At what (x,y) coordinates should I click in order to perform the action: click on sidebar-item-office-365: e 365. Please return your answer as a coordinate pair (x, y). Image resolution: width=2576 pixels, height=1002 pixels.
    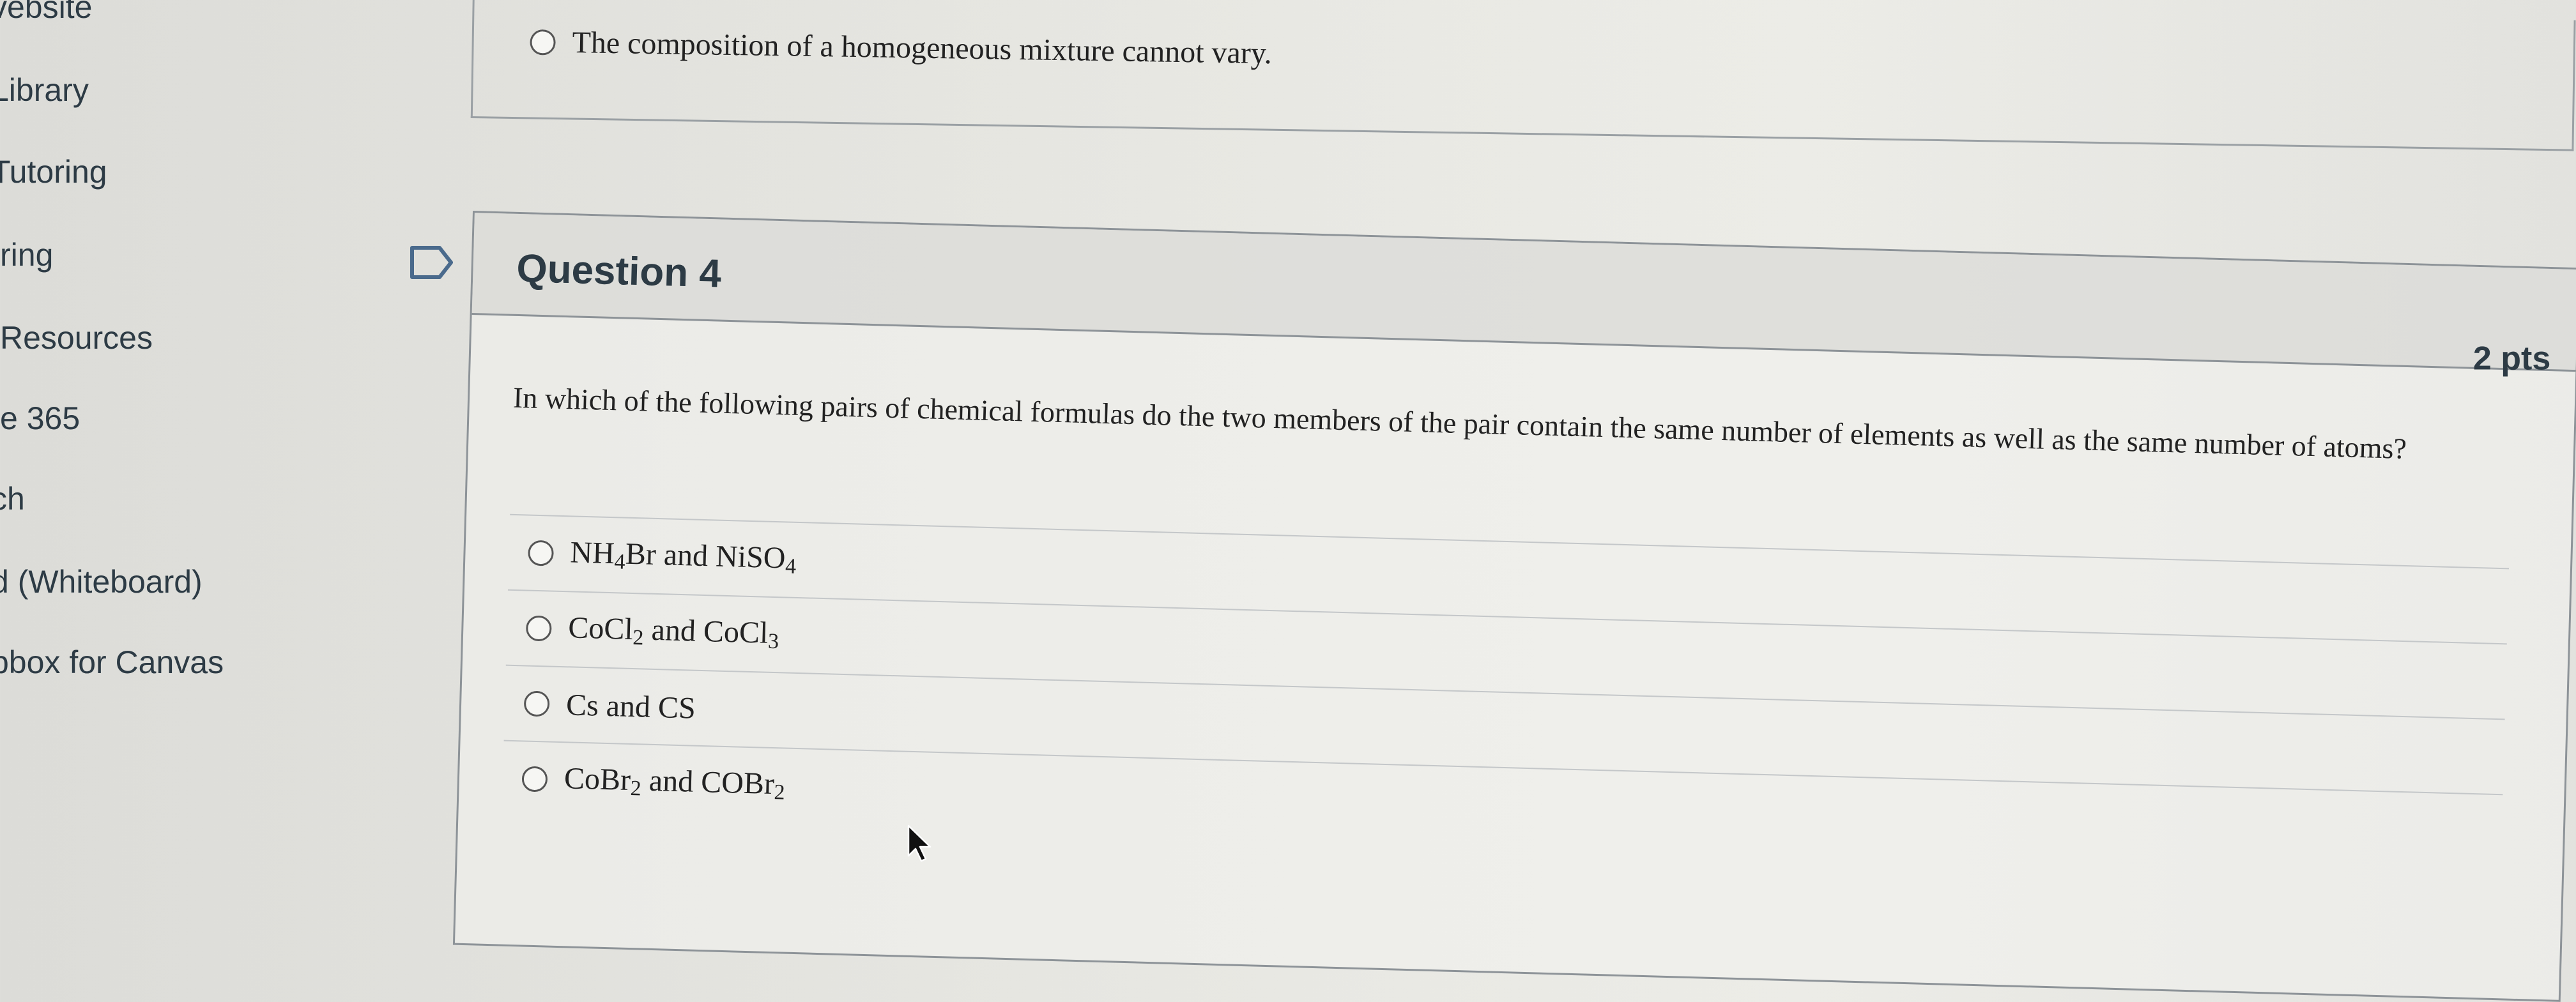
    Looking at the image, I should click on (40, 418).